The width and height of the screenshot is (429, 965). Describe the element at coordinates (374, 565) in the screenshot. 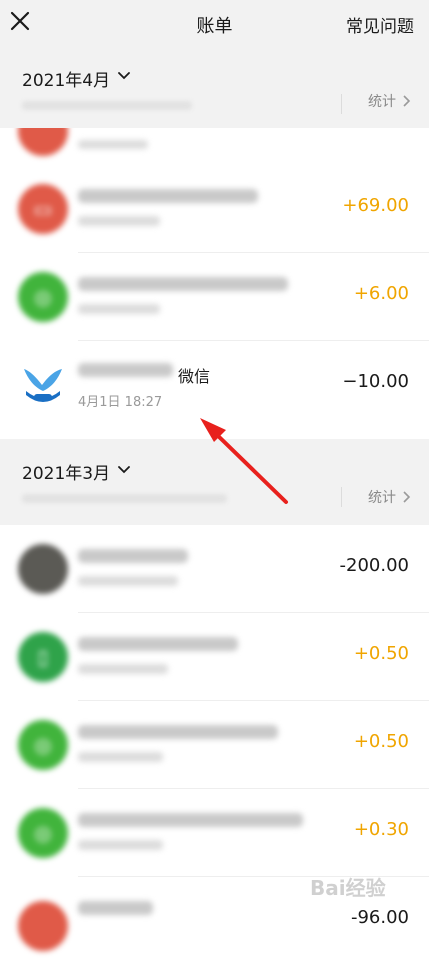

I see `amount: -200.00` at that location.